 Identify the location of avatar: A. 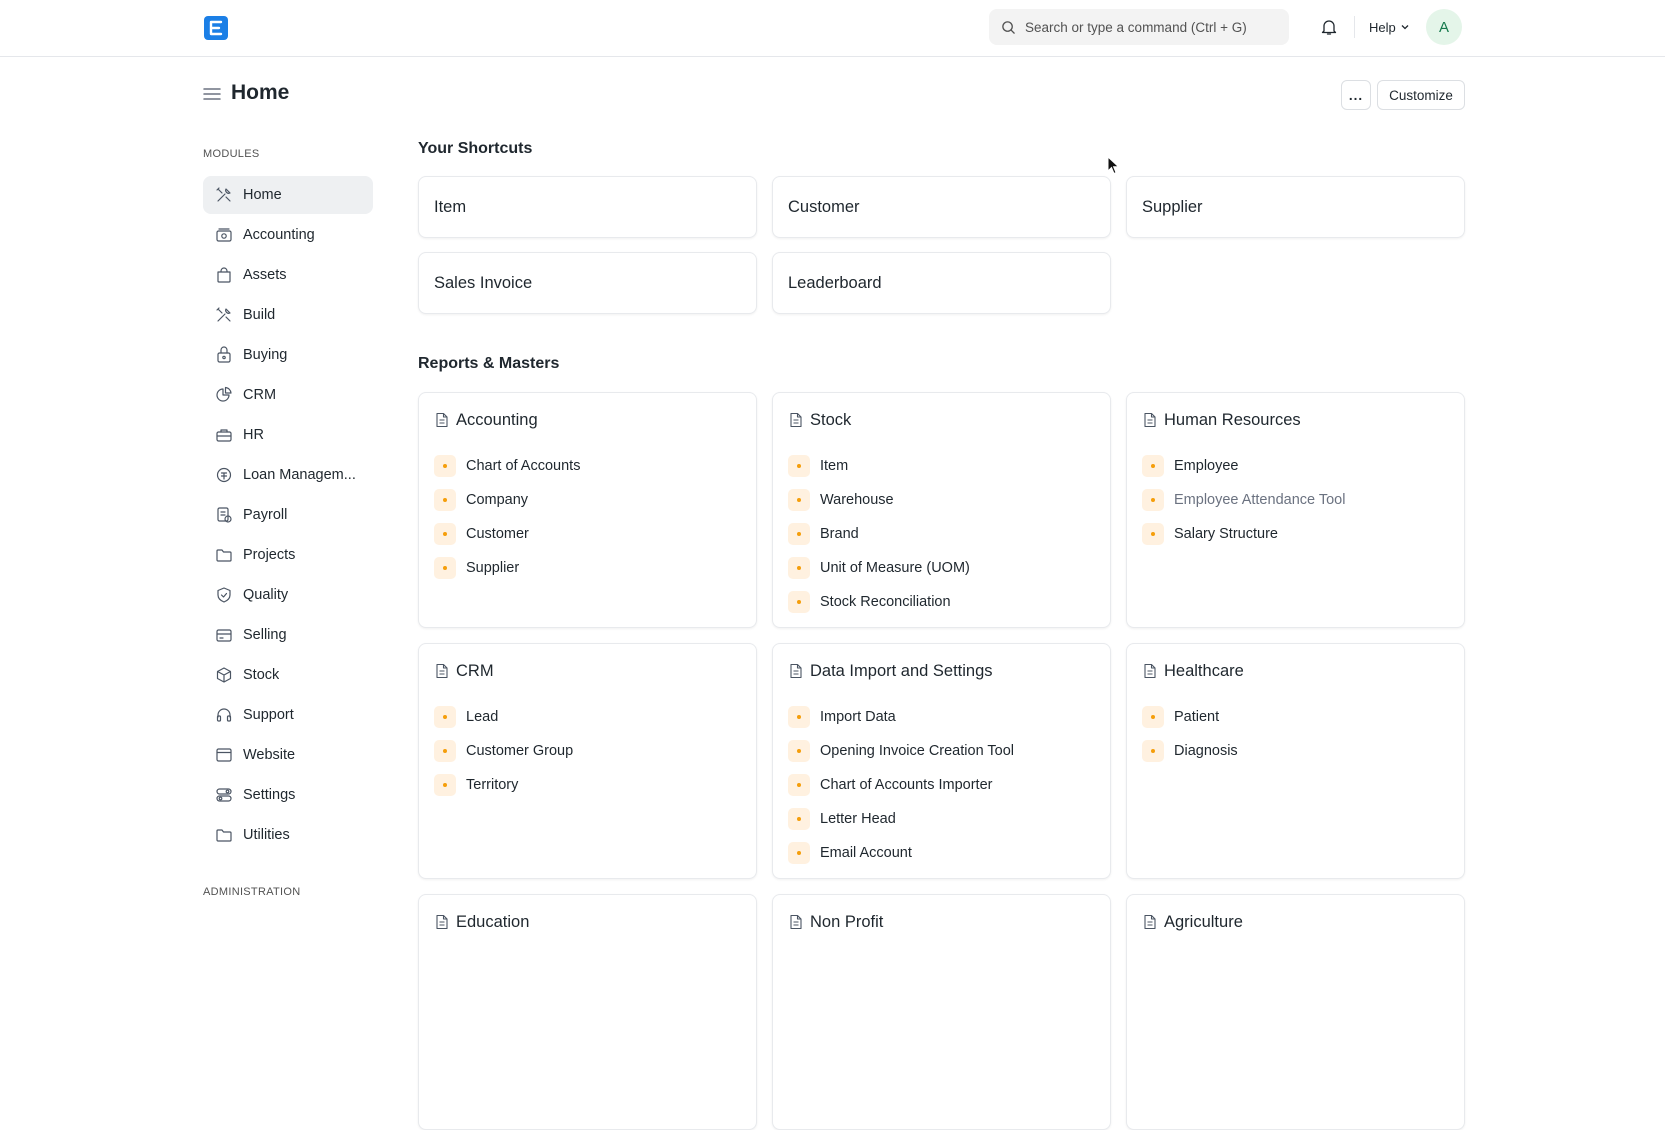
(1444, 27).